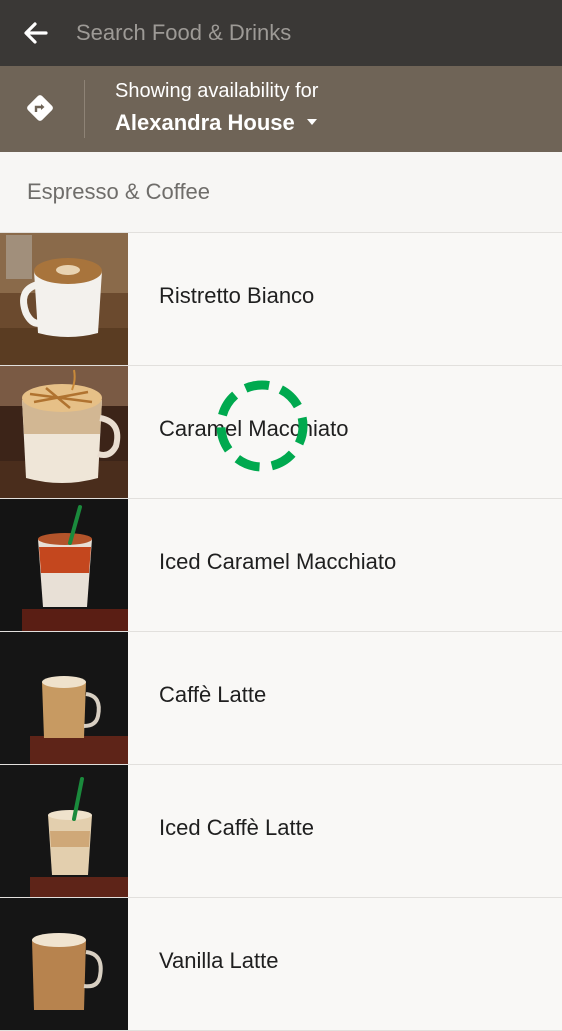 Image resolution: width=562 pixels, height=1031 pixels. I want to click on list-item: Iced Caffè Latte, so click(281, 831).